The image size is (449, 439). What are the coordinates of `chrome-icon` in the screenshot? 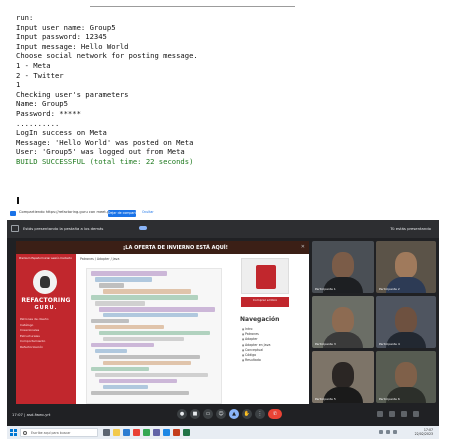 It's located at (136, 432).